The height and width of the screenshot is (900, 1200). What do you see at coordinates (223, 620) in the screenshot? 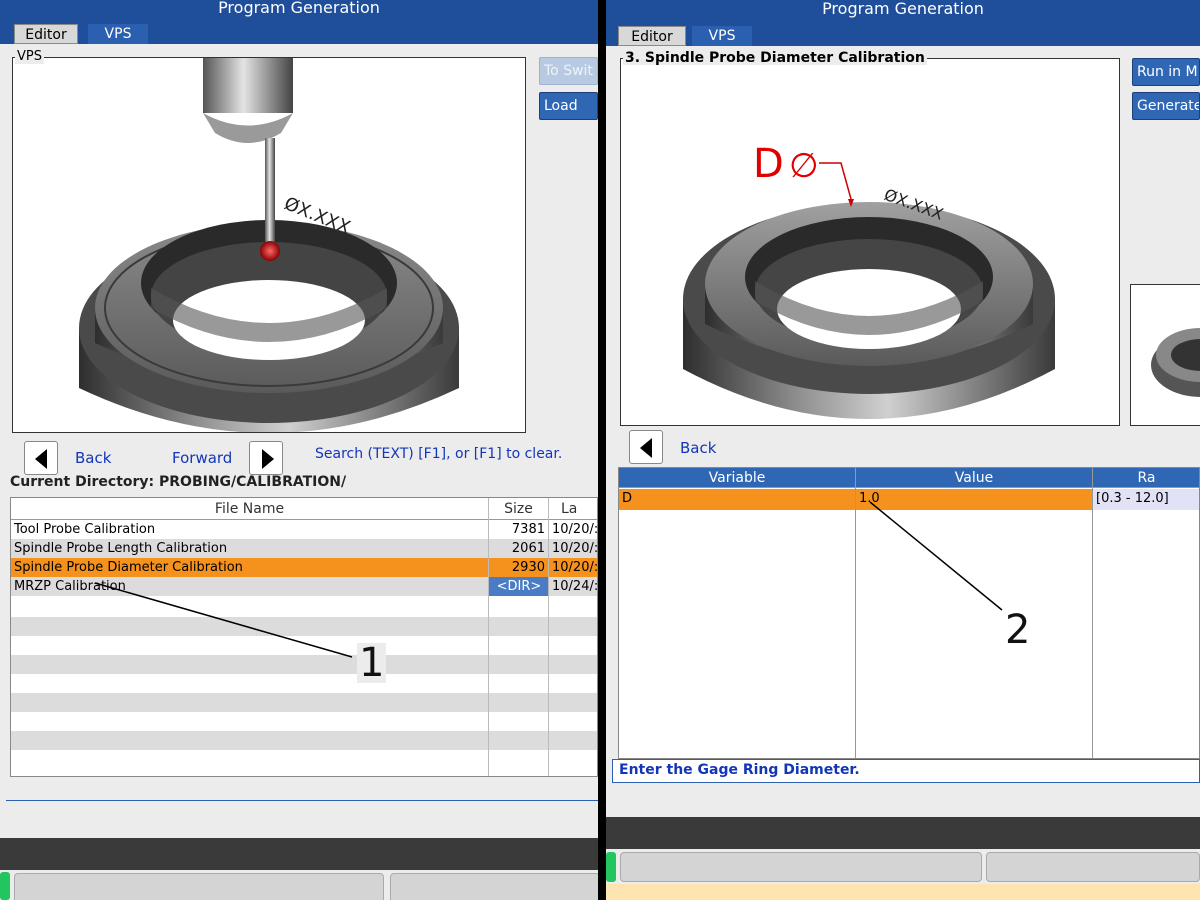
I see `callout-1-leader` at bounding box center [223, 620].